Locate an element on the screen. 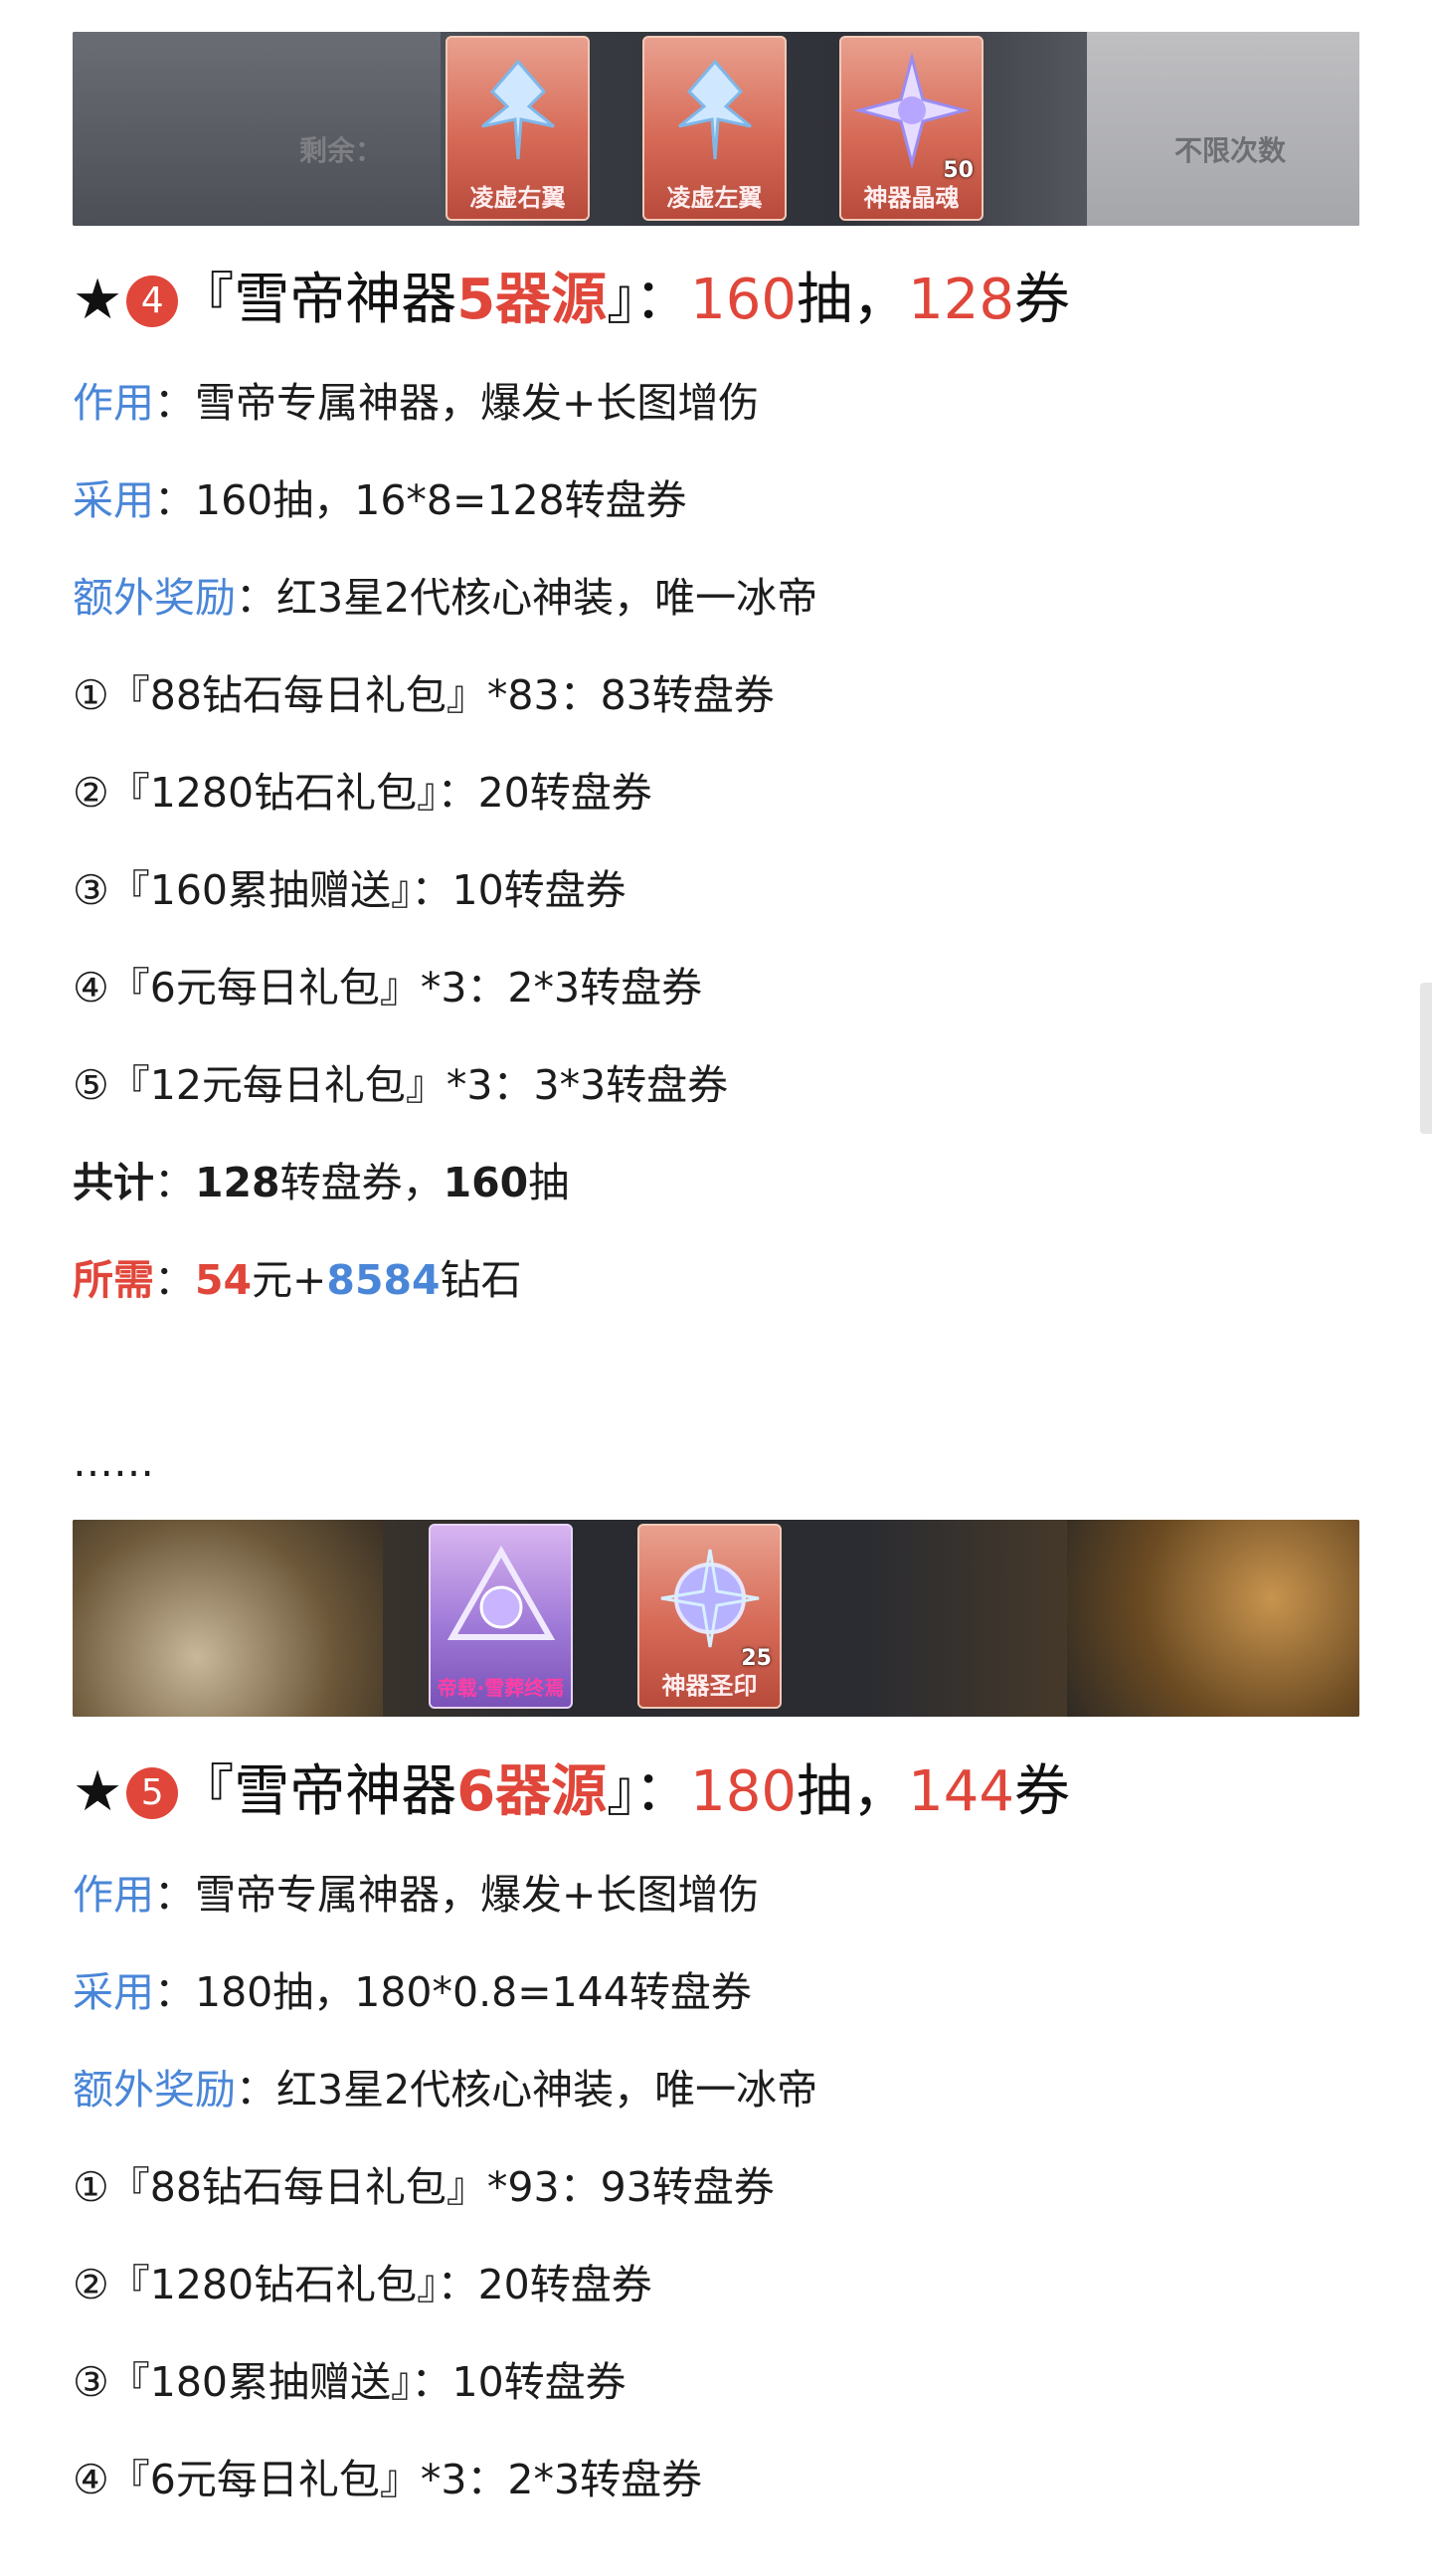 Image resolution: width=1432 pixels, height=2576 pixels. item-label: 凌虚左翼 is located at coordinates (715, 198).